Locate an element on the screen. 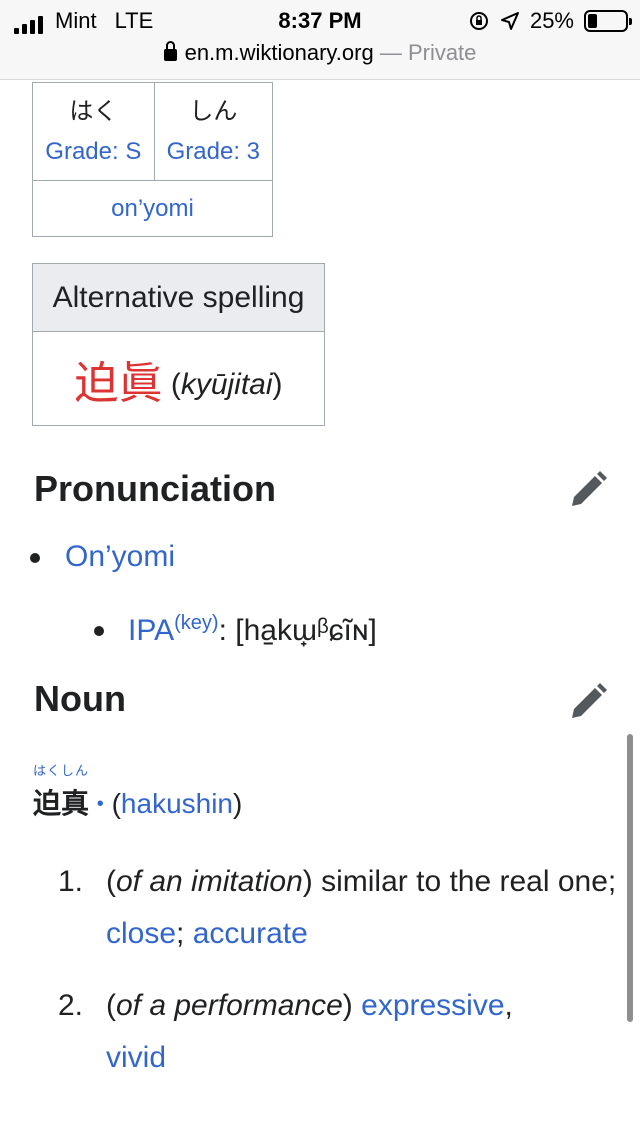 The image size is (640, 1136). alternative-spelling-cell: 迫眞 (kyūjitai) is located at coordinates (178, 378).